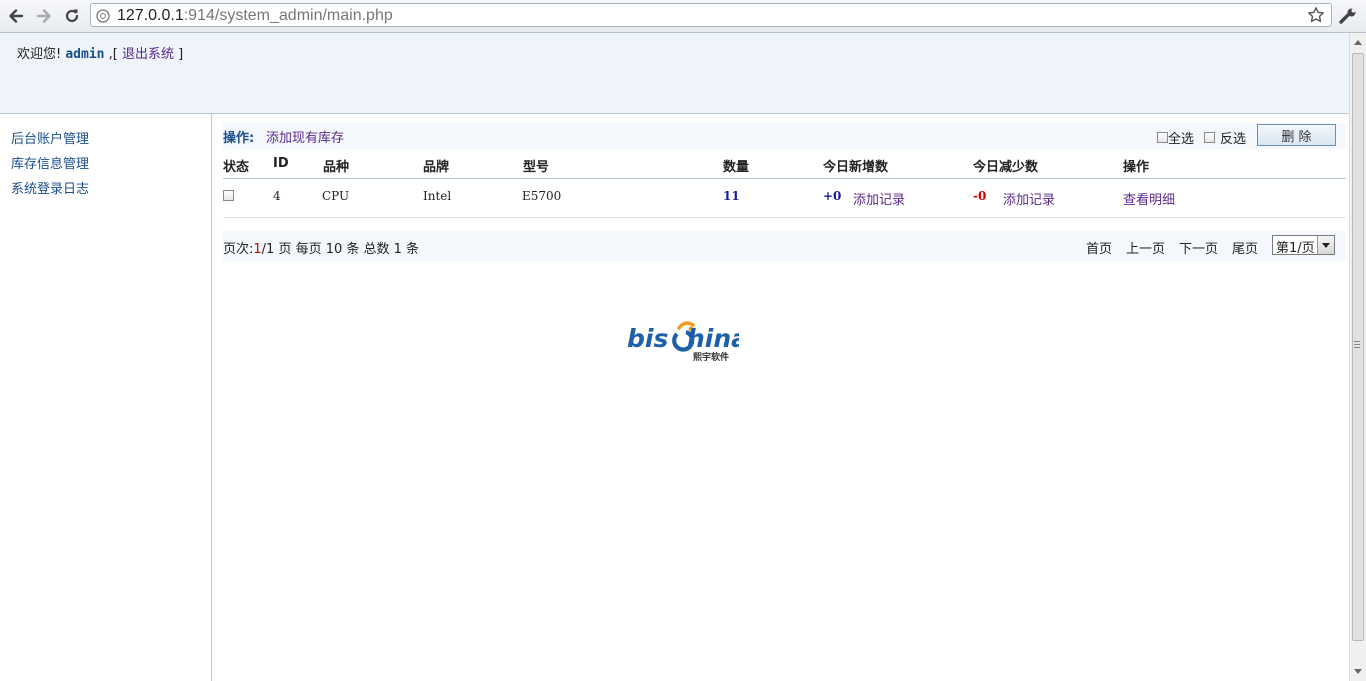 Image resolution: width=1366 pixels, height=681 pixels. Describe the element at coordinates (437, 196) in the screenshot. I see `row-brand: Intel` at that location.